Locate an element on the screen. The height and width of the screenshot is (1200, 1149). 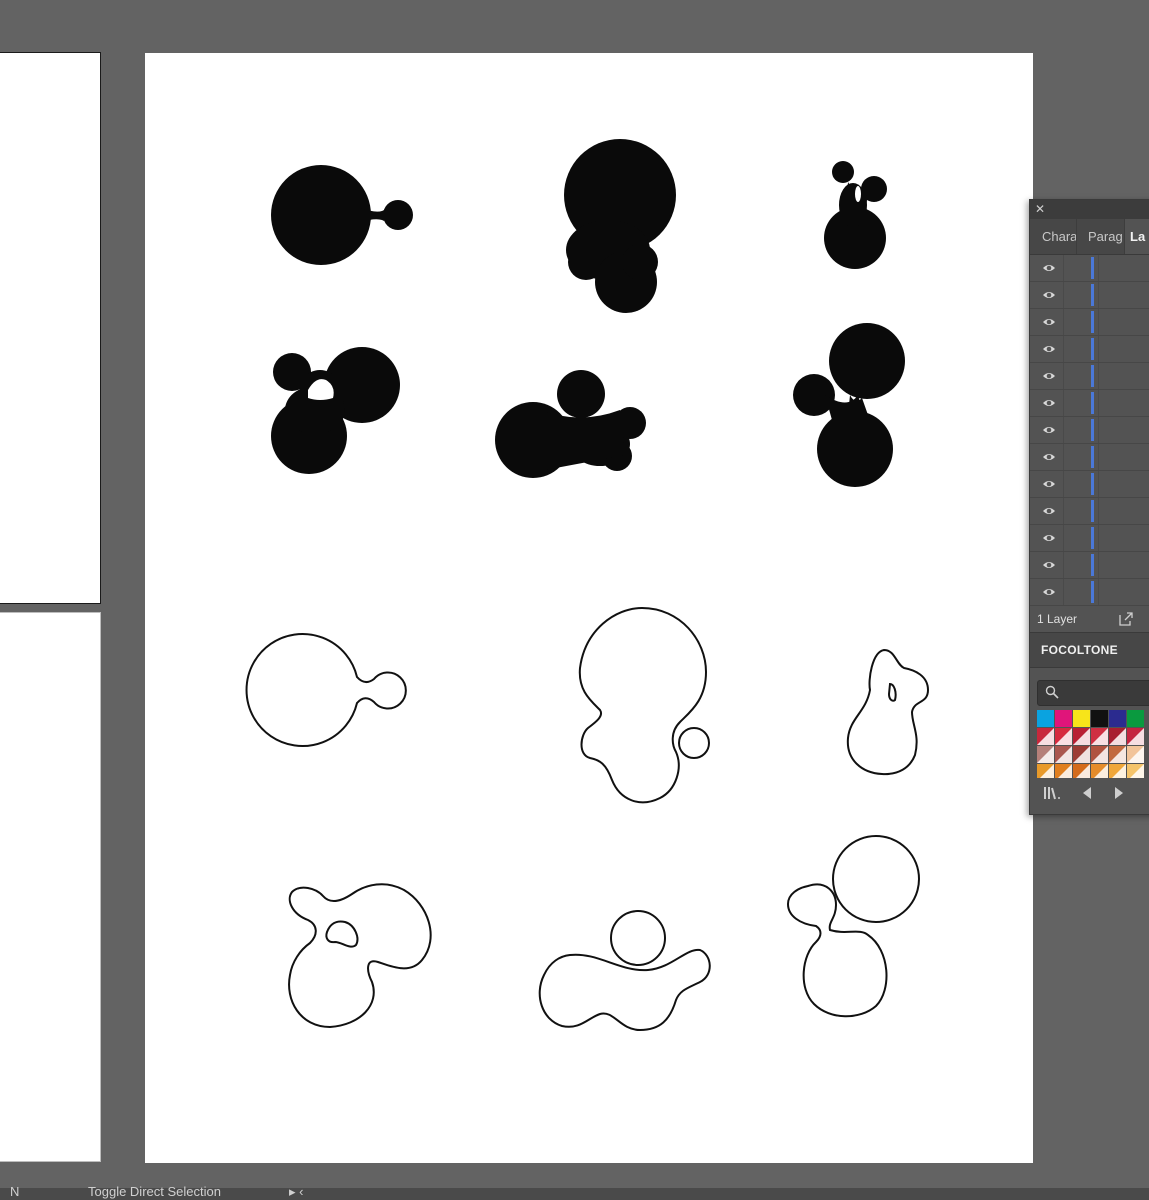
layers-panel: ✕ Chara Parag La 1 Layer FOCOLTONE is located at coordinates (1089, 507).